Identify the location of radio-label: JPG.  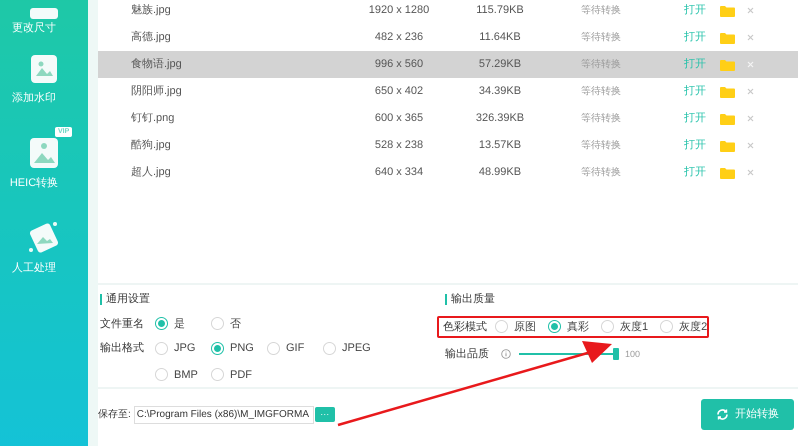
(185, 348).